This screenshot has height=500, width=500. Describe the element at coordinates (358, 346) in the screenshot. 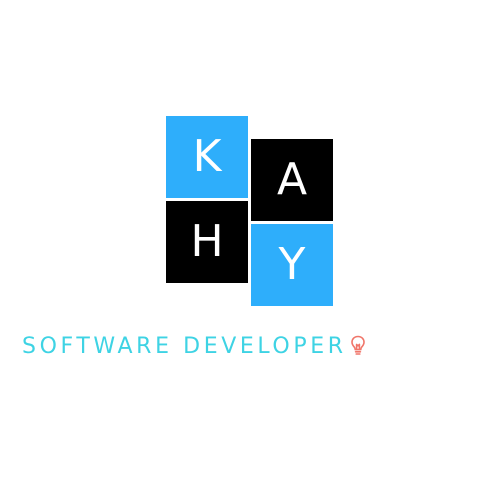

I see `lightbulb-icon` at that location.